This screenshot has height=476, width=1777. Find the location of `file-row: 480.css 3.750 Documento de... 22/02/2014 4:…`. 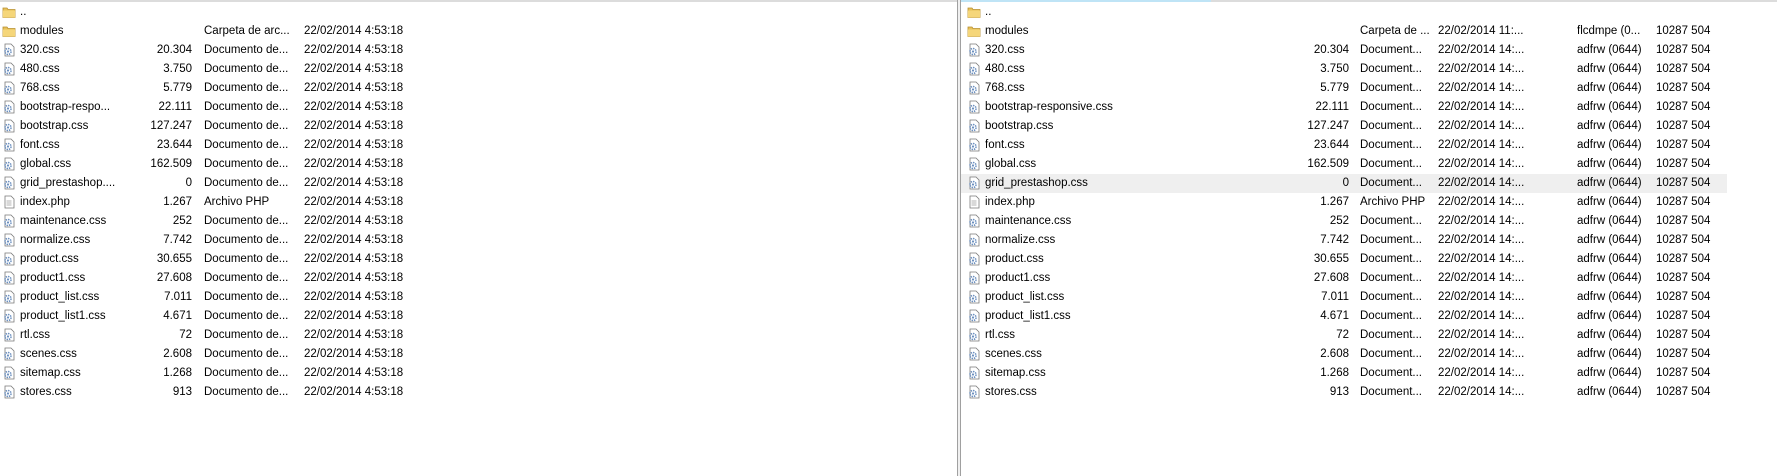

file-row: 480.css 3.750 Documento de... 22/02/2014 4:… is located at coordinates (478, 69).